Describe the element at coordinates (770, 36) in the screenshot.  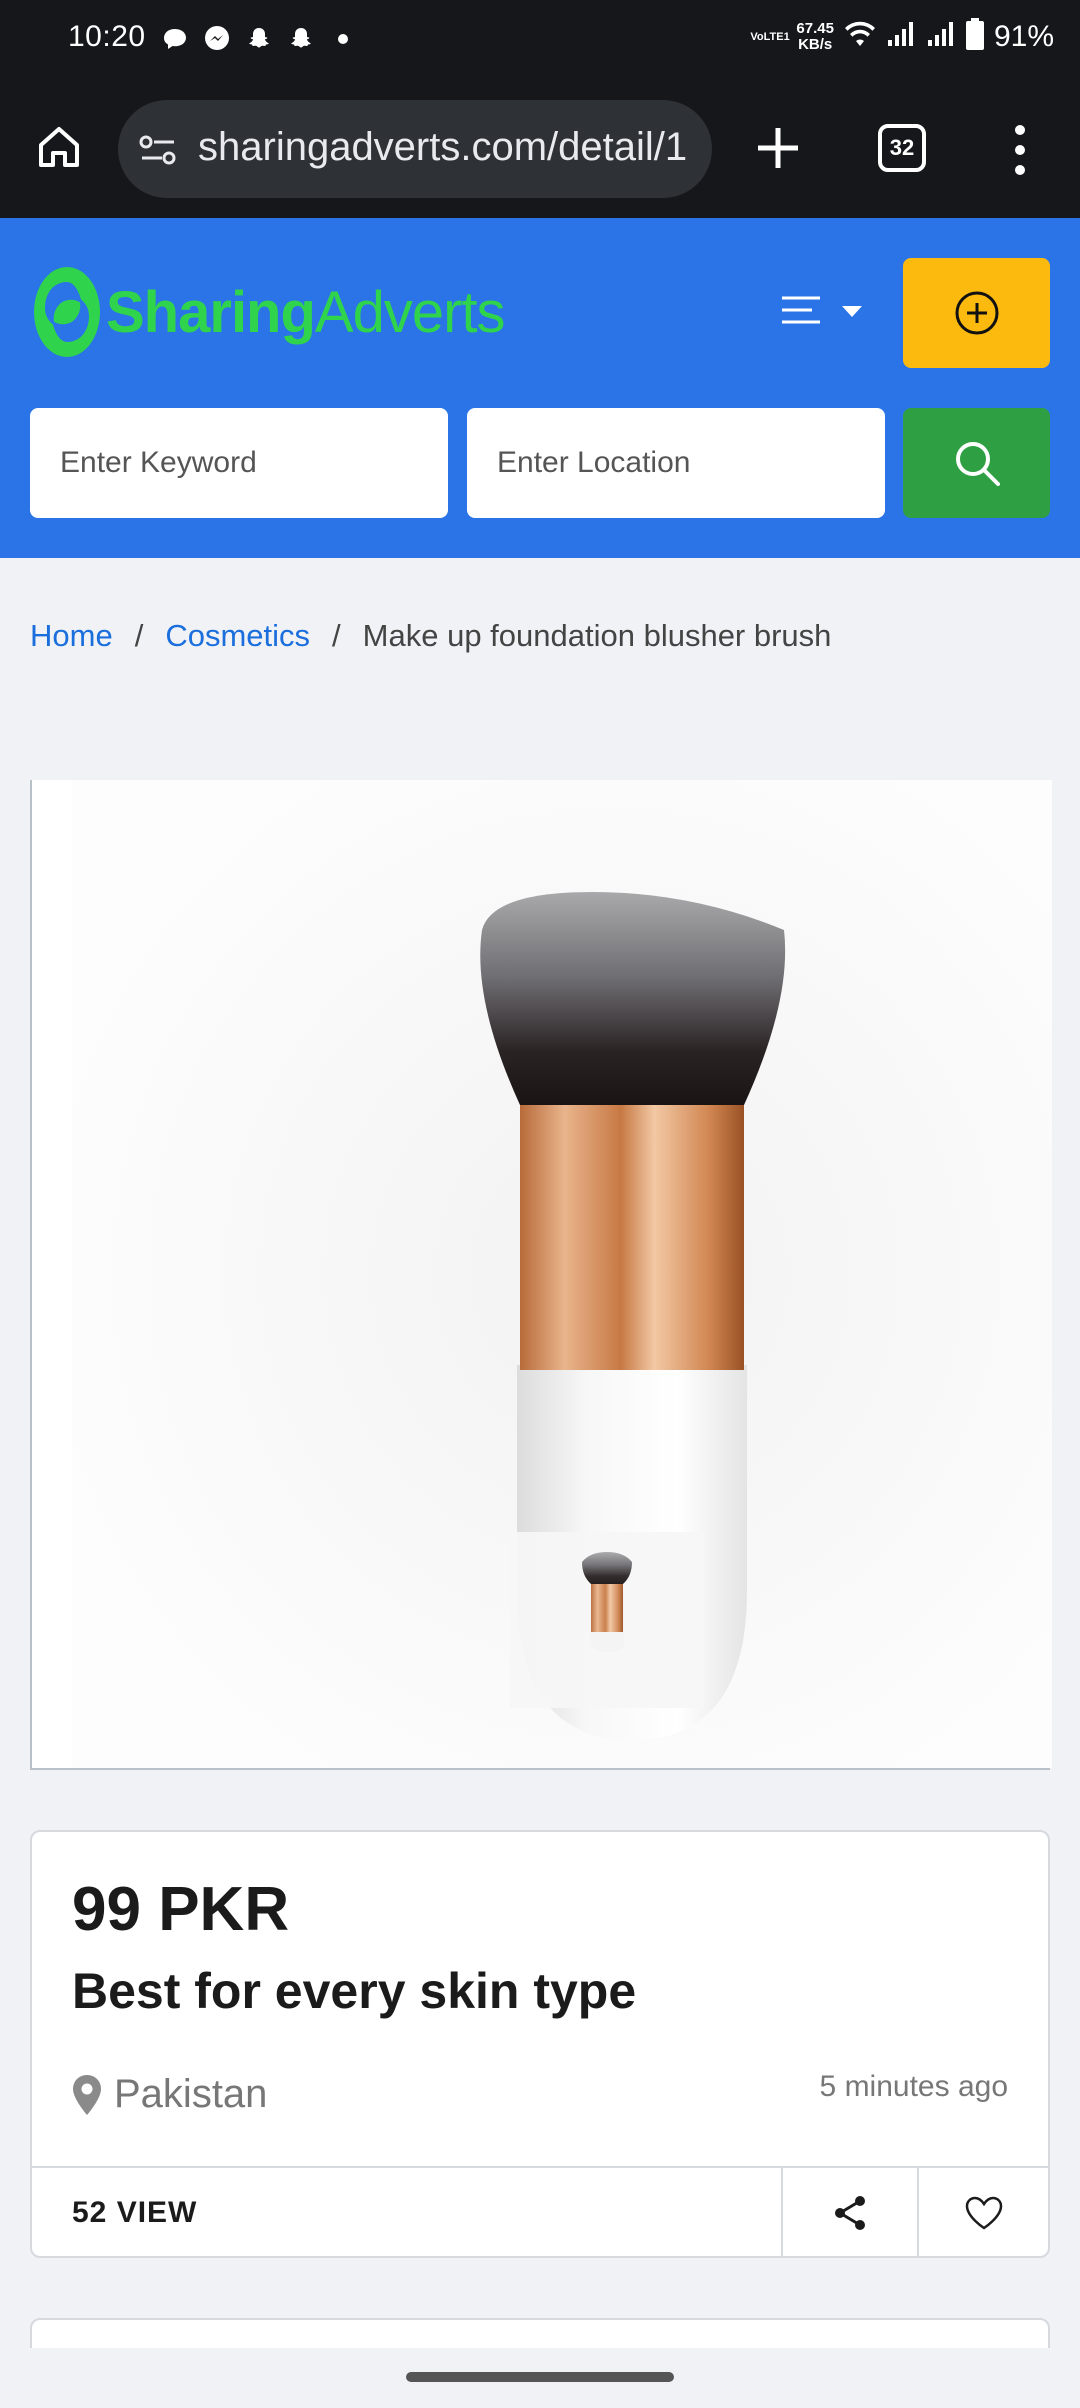
I see `volte-indicator: VoLTE1` at that location.